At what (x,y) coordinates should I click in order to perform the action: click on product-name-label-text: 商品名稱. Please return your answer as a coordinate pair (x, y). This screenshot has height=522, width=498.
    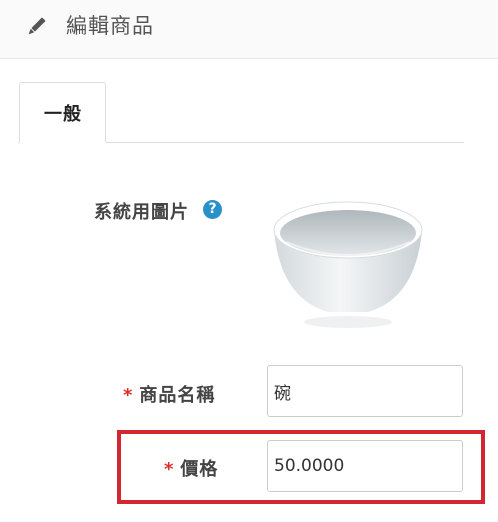
    Looking at the image, I should click on (177, 395).